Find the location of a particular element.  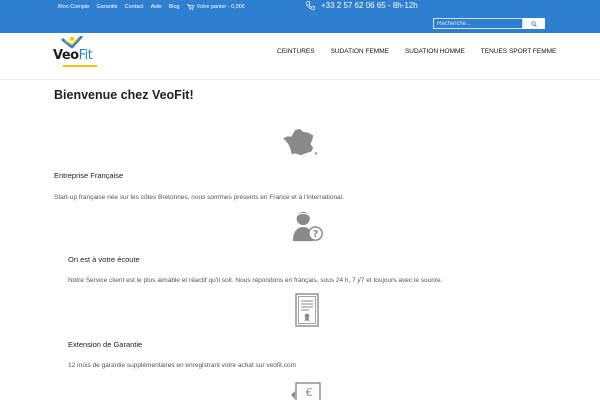

top-link-account: Mon Compte is located at coordinates (74, 7).